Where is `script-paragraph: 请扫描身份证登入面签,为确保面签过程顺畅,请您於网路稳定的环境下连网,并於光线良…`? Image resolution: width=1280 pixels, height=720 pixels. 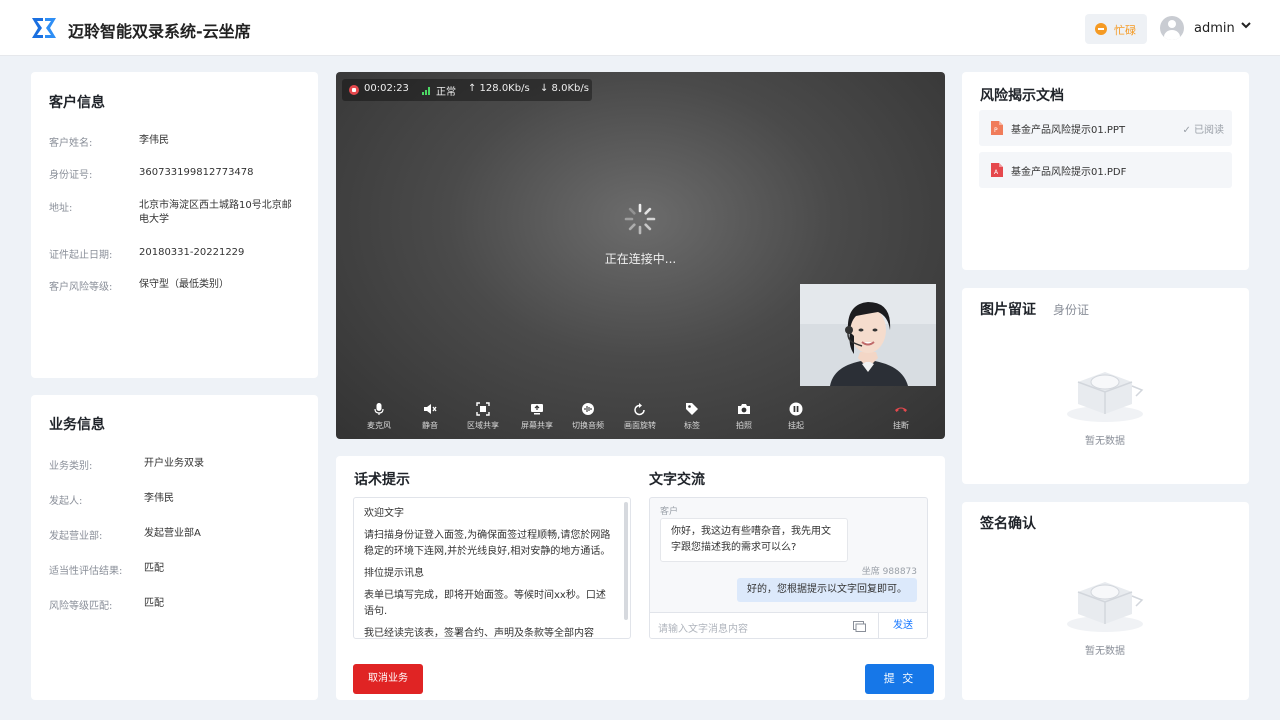
script-paragraph: 请扫描身份证登入面签,为确保面签过程顺畅,请您於网路稳定的环境下连网,并於光线良… is located at coordinates (487, 543).